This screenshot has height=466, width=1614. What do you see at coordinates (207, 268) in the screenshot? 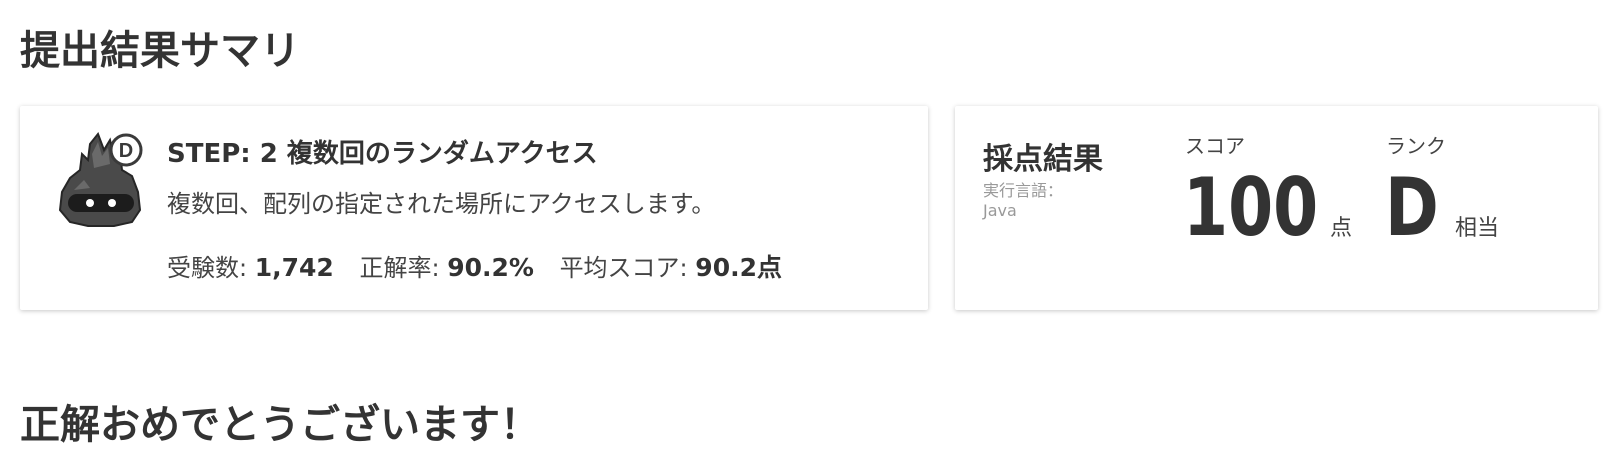
I see `examinees-label: 受験数:` at bounding box center [207, 268].